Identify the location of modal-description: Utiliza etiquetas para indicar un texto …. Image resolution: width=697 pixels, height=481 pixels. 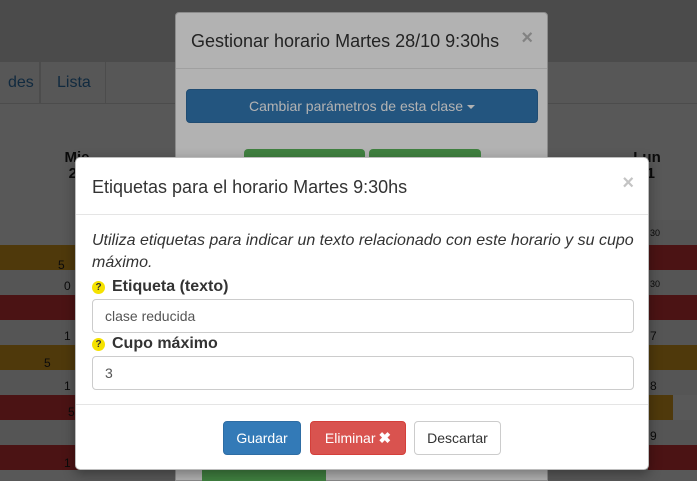
(363, 251).